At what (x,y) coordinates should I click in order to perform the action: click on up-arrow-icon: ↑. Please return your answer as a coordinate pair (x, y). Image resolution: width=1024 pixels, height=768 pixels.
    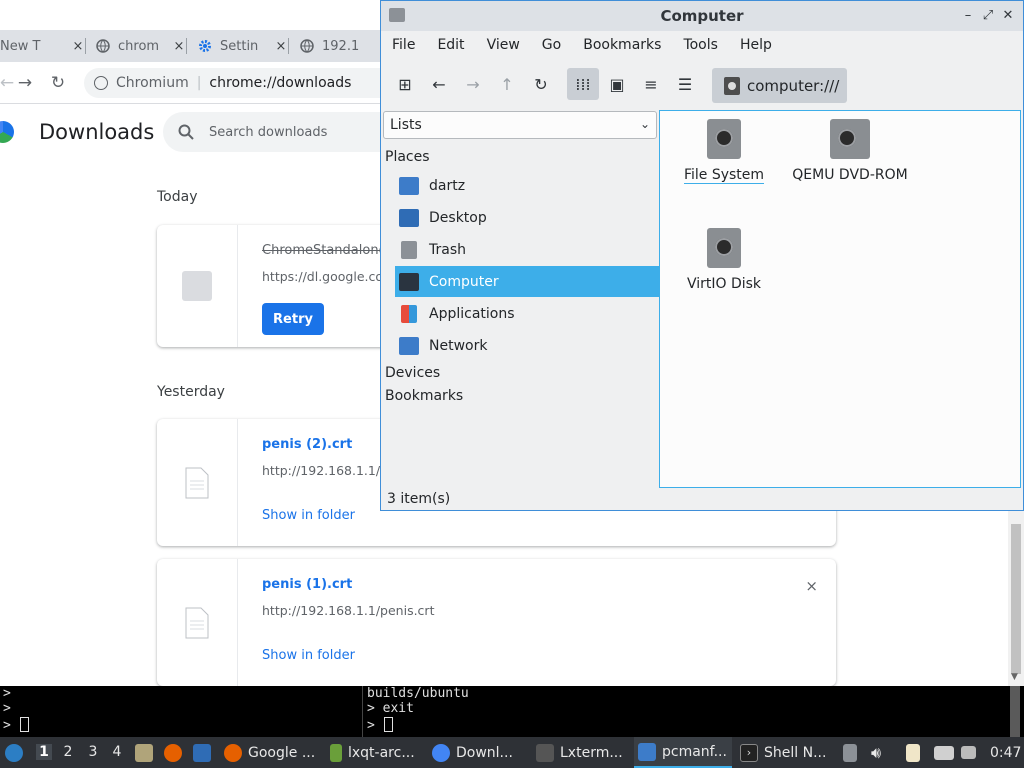
    Looking at the image, I should click on (507, 84).